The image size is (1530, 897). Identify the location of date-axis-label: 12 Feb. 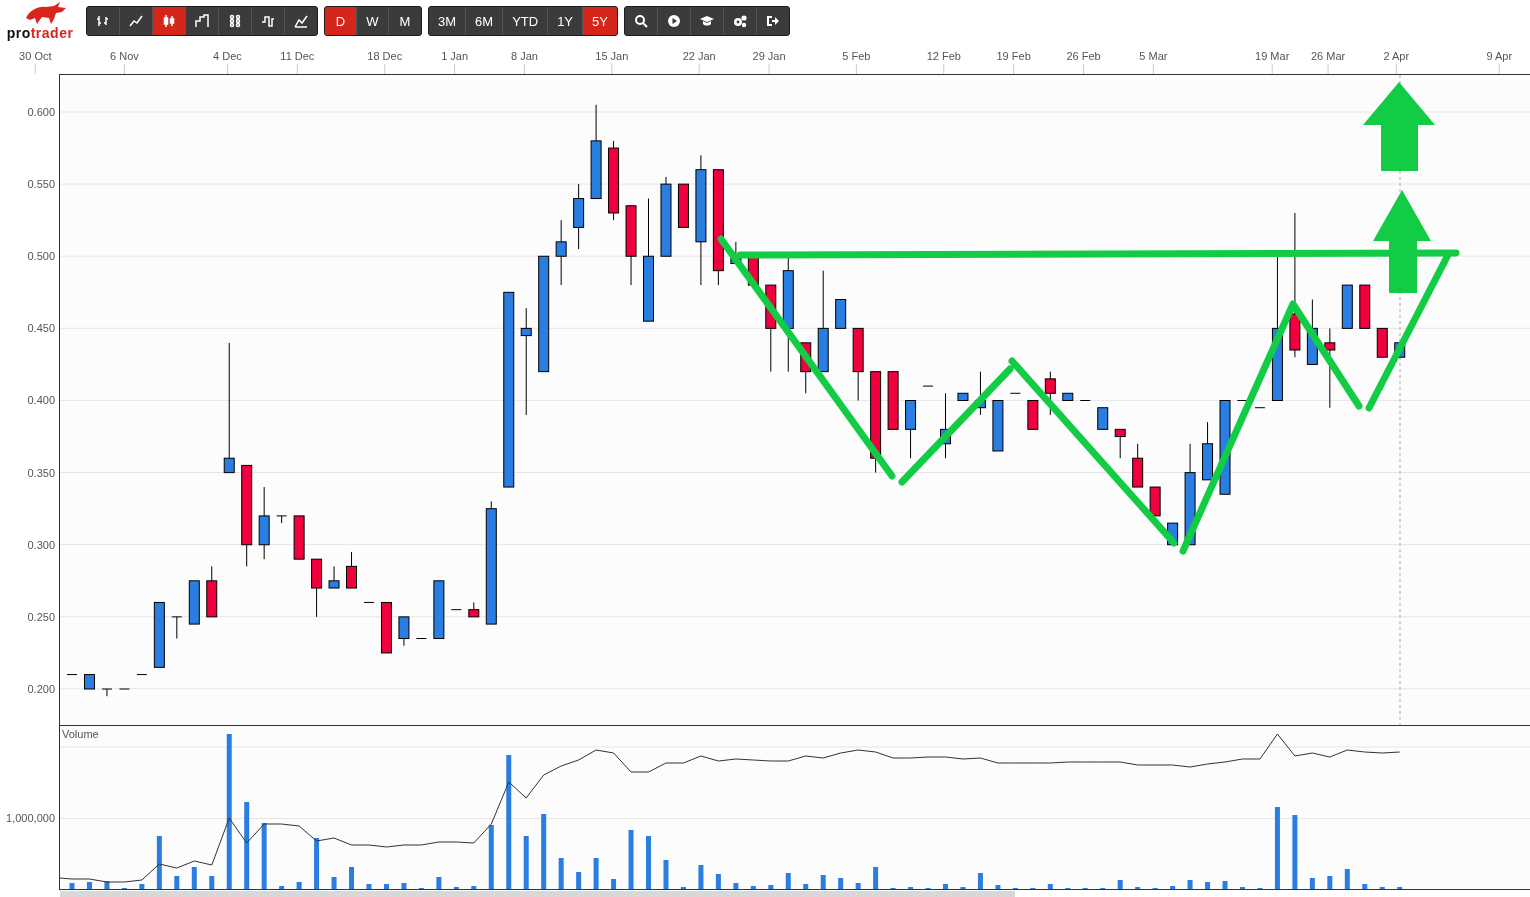
(943, 56).